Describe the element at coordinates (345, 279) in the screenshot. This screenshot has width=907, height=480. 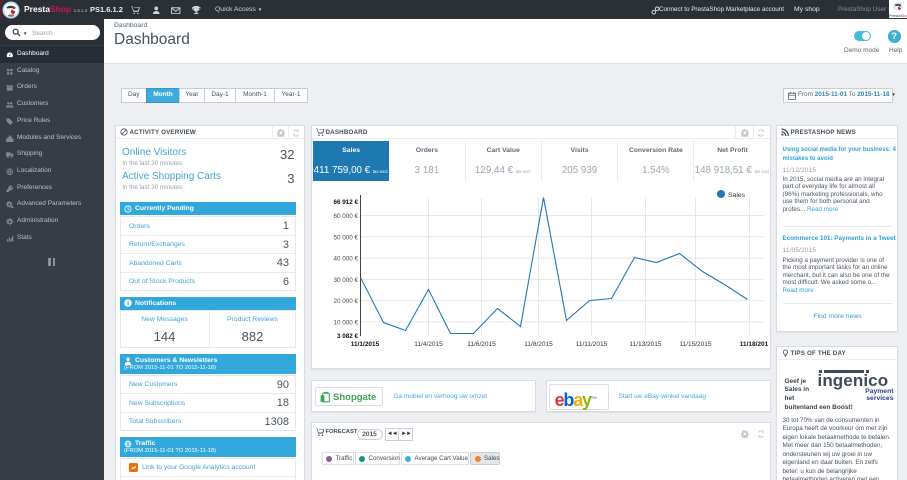
I see `svg-text: 30 000 €` at that location.